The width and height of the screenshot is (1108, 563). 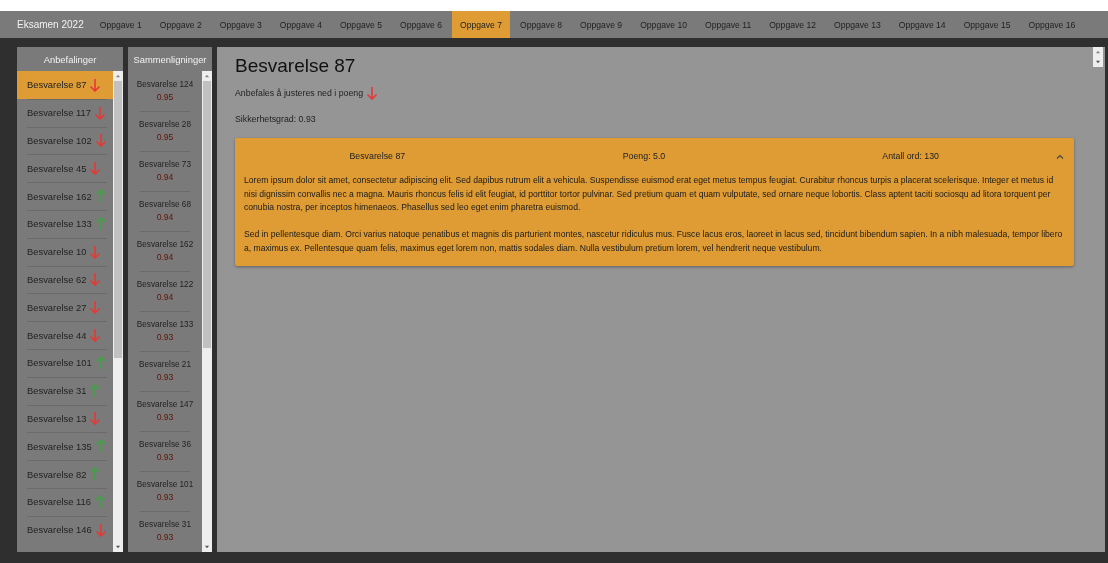 What do you see at coordinates (481, 24) in the screenshot?
I see `task-tab: Oppgave 7` at bounding box center [481, 24].